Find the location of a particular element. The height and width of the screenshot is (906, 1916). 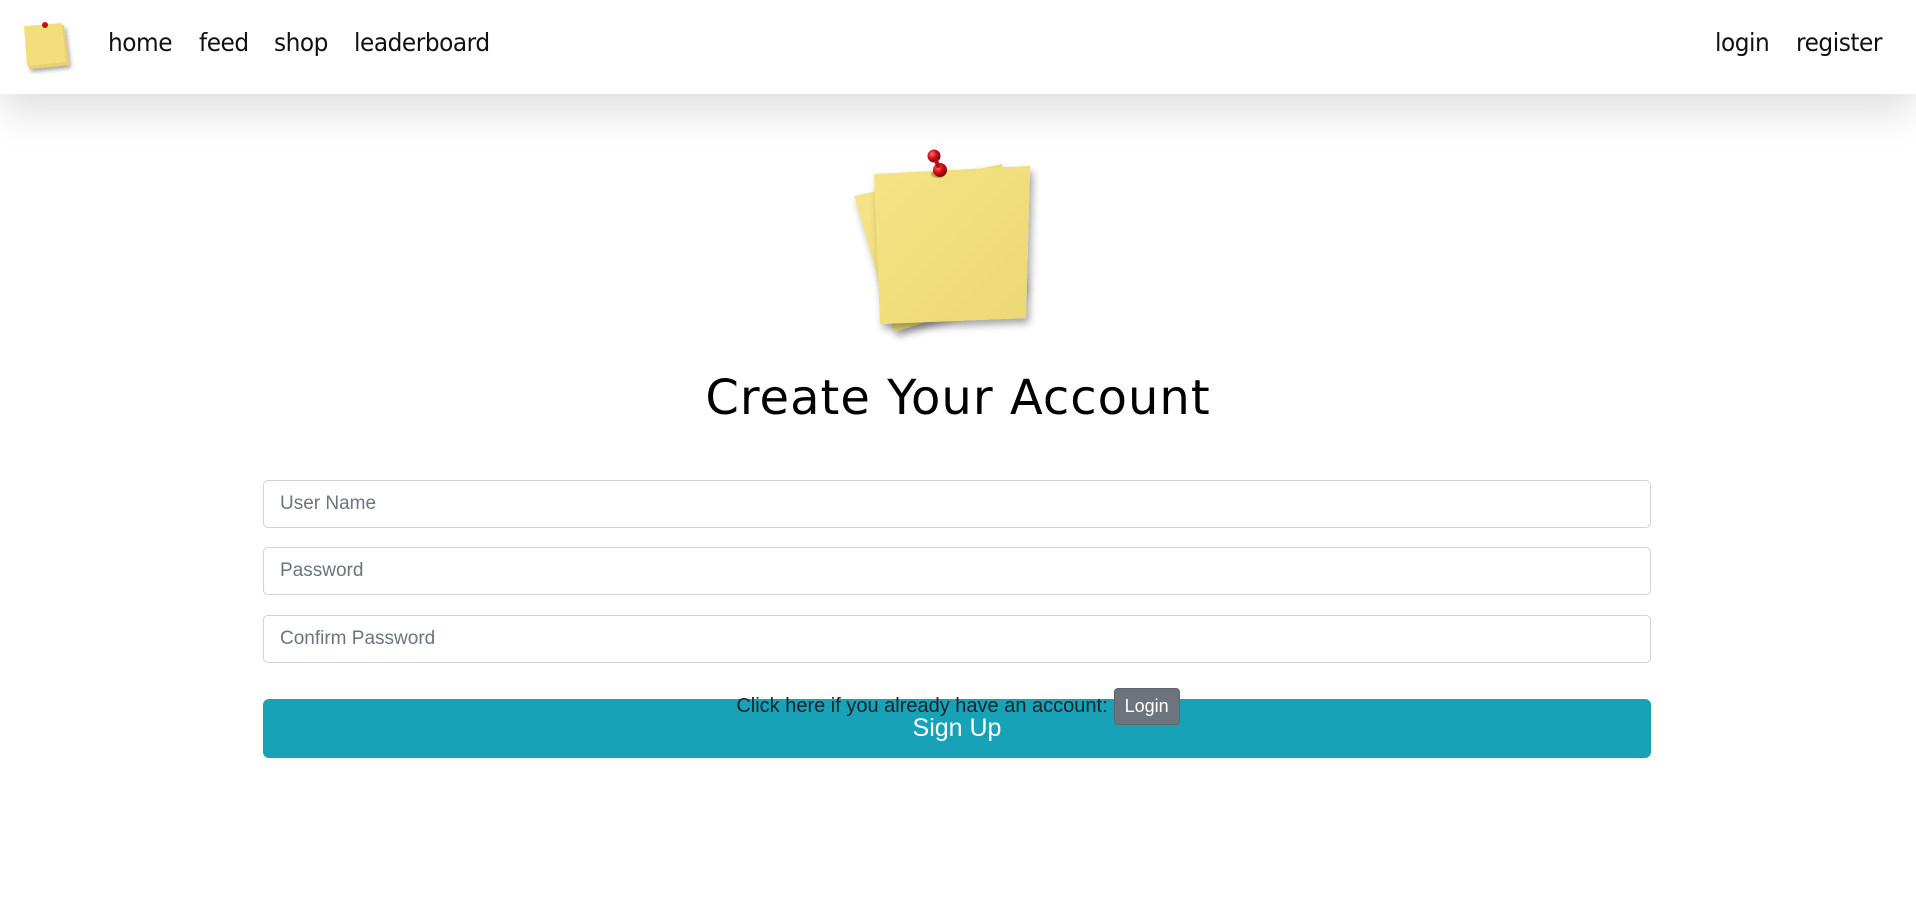

auth-nav-links: login register is located at coordinates (1801, 42).